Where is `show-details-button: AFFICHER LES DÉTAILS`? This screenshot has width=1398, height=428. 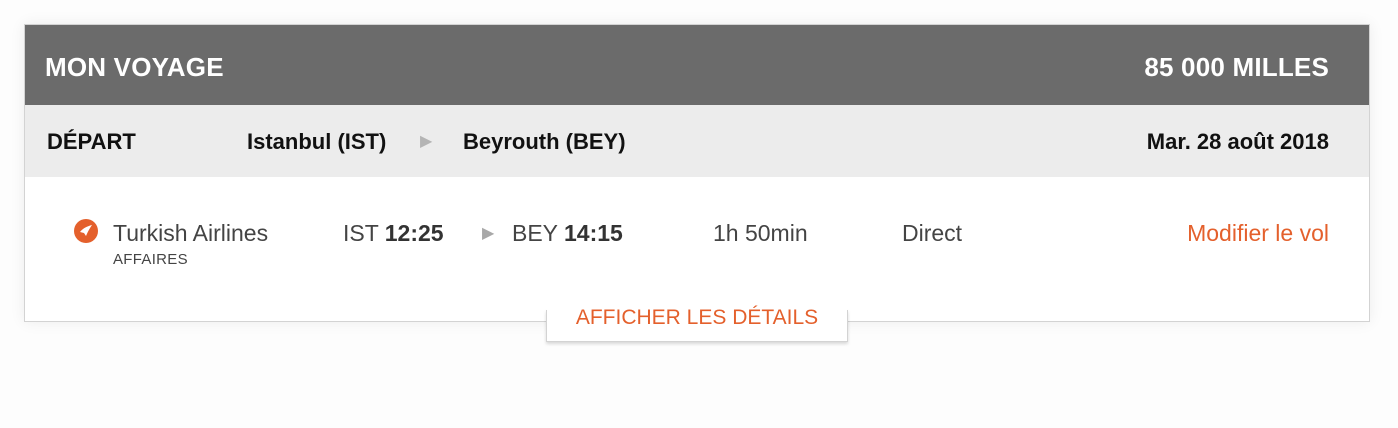 show-details-button: AFFICHER LES DÉTAILS is located at coordinates (697, 319).